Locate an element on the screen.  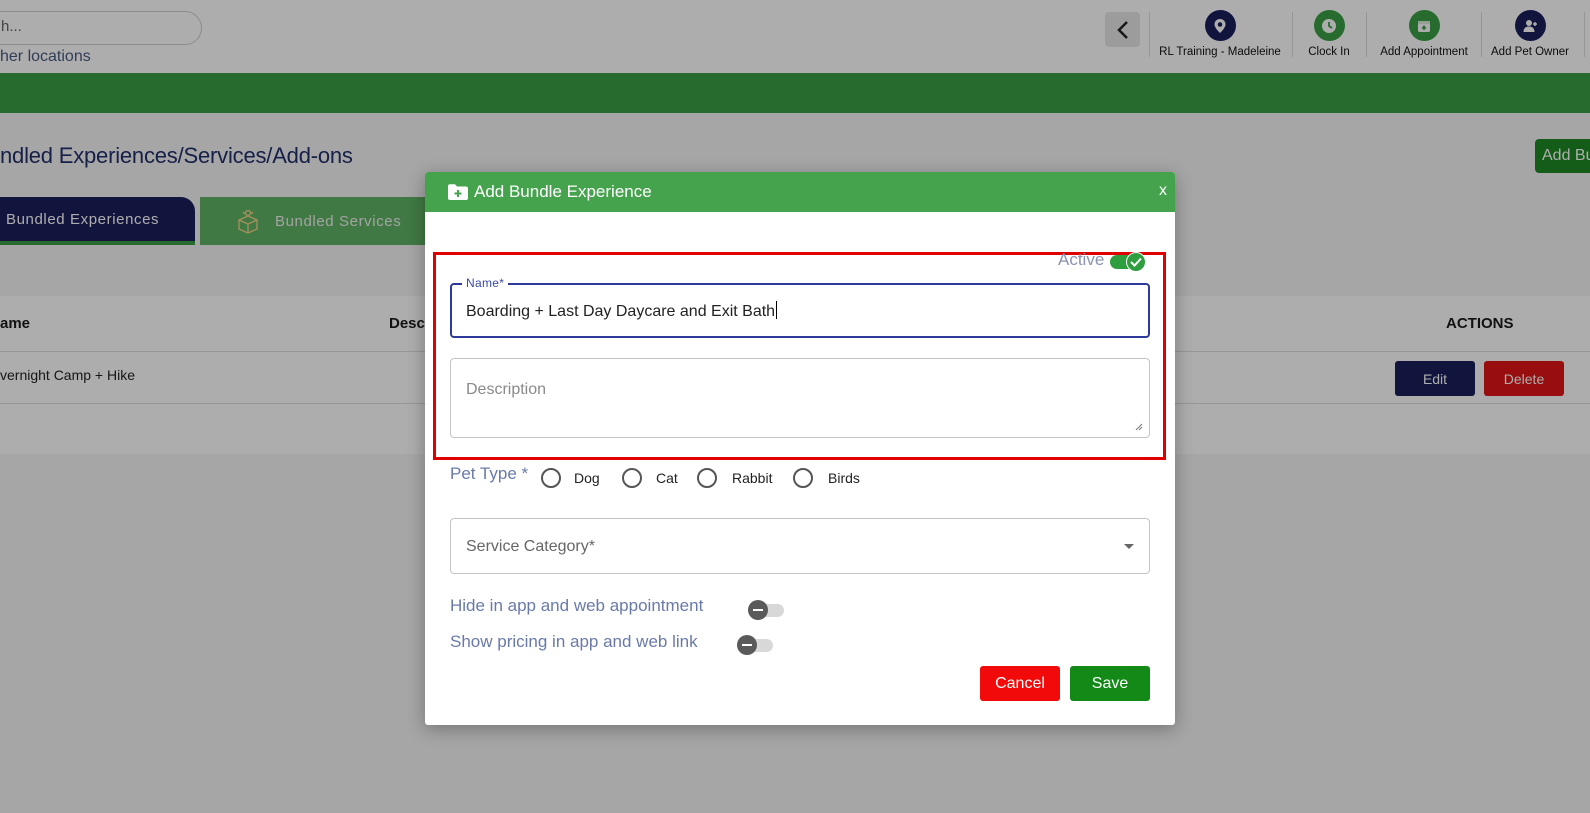
close-button: x is located at coordinates (1163, 191).